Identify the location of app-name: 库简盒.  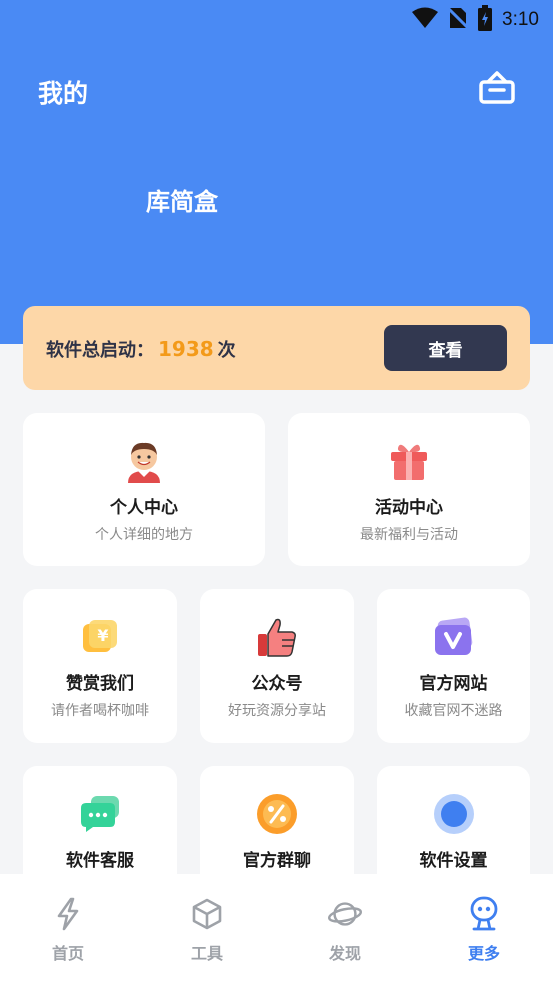
(182, 202).